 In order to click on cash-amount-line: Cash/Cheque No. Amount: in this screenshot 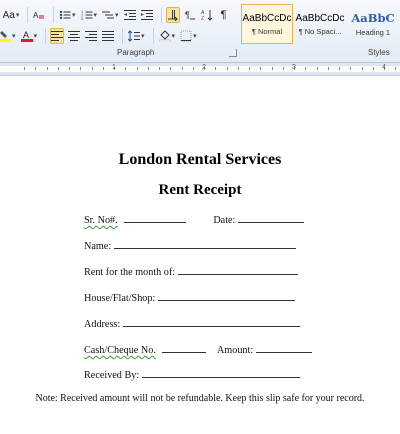, I will do `click(198, 349)`.